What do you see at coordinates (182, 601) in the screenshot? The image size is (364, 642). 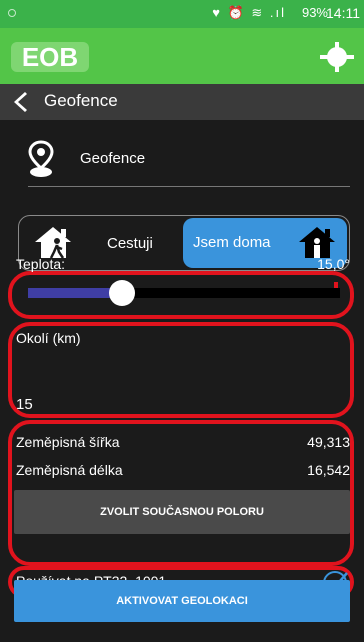 I see `activate-geolocation-button: AKTIVOVAT GEOLOKACI` at bounding box center [182, 601].